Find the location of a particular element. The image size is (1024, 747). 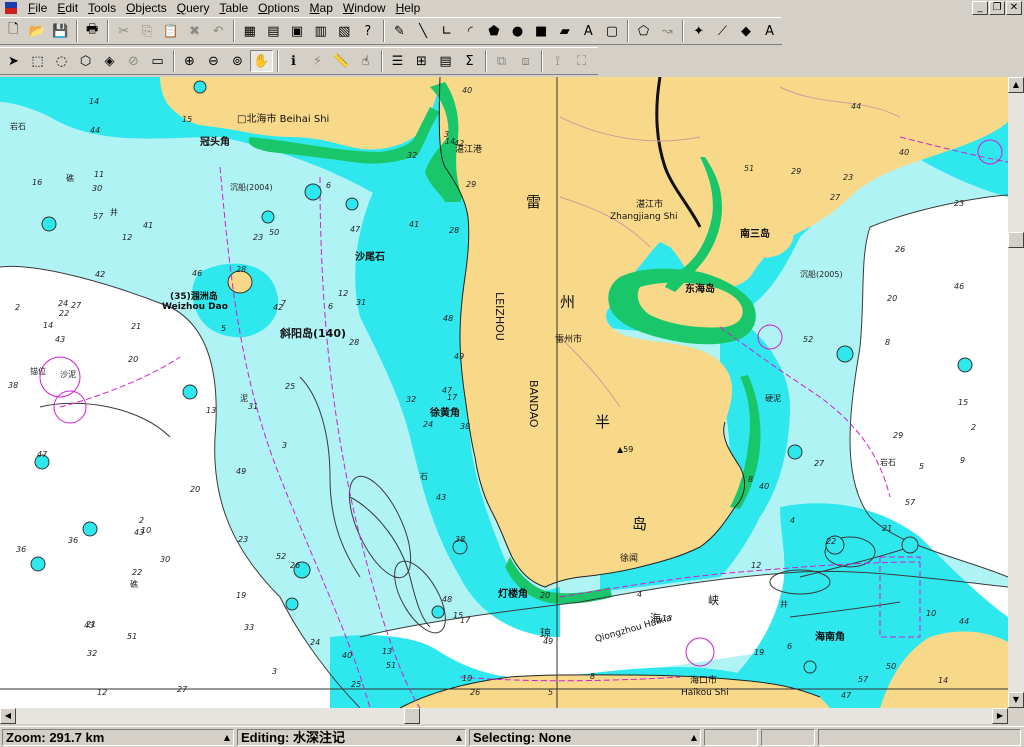

zoom-in-icon: ⊕ is located at coordinates (189, 61).